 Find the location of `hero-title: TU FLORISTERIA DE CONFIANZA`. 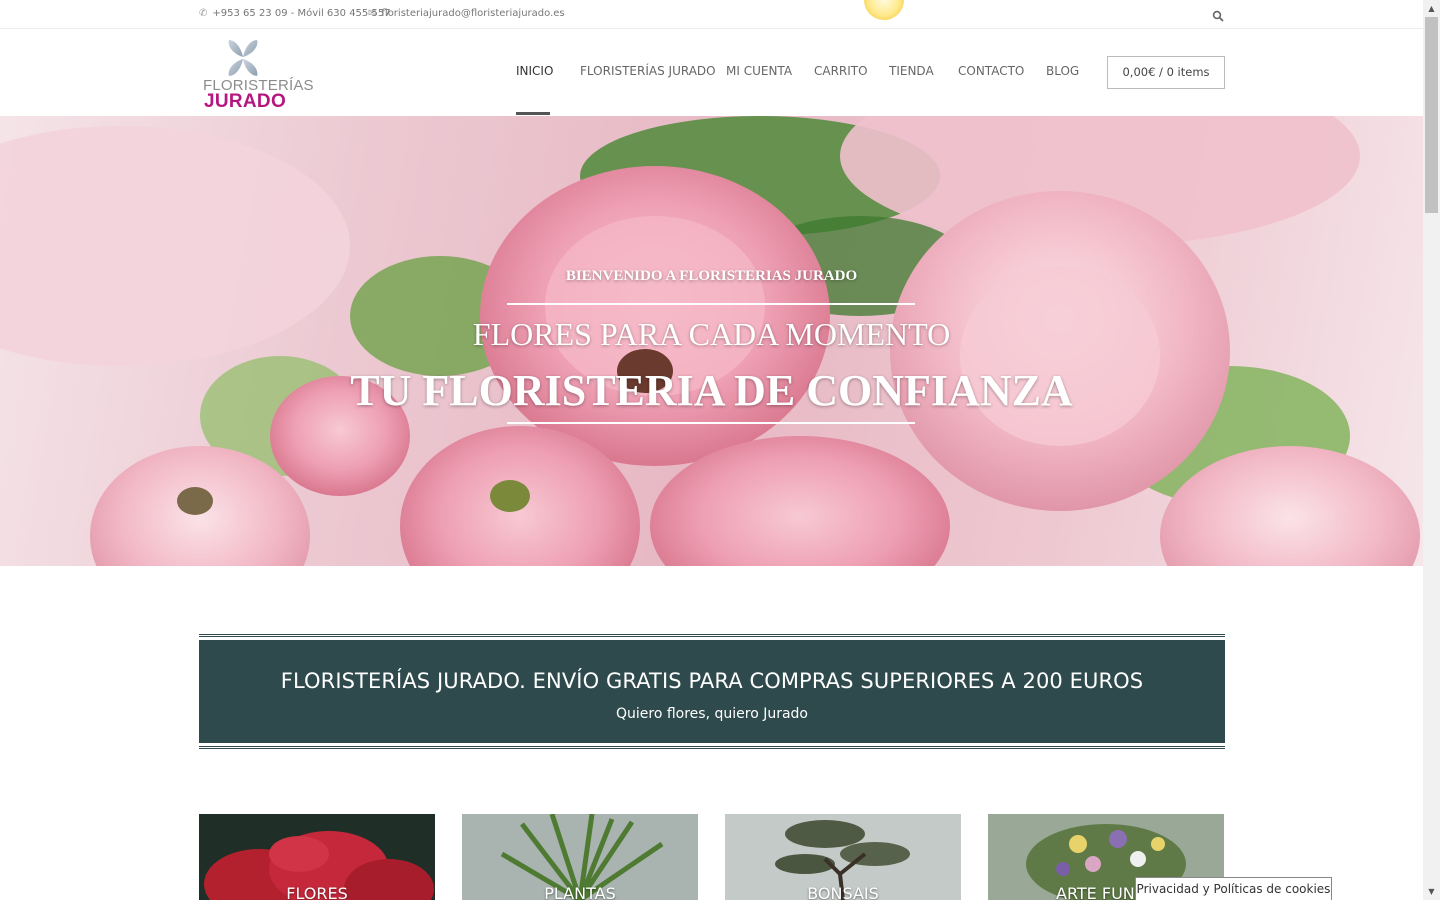

hero-title: TU FLORISTERIA DE CONFIANZA is located at coordinates (711, 390).